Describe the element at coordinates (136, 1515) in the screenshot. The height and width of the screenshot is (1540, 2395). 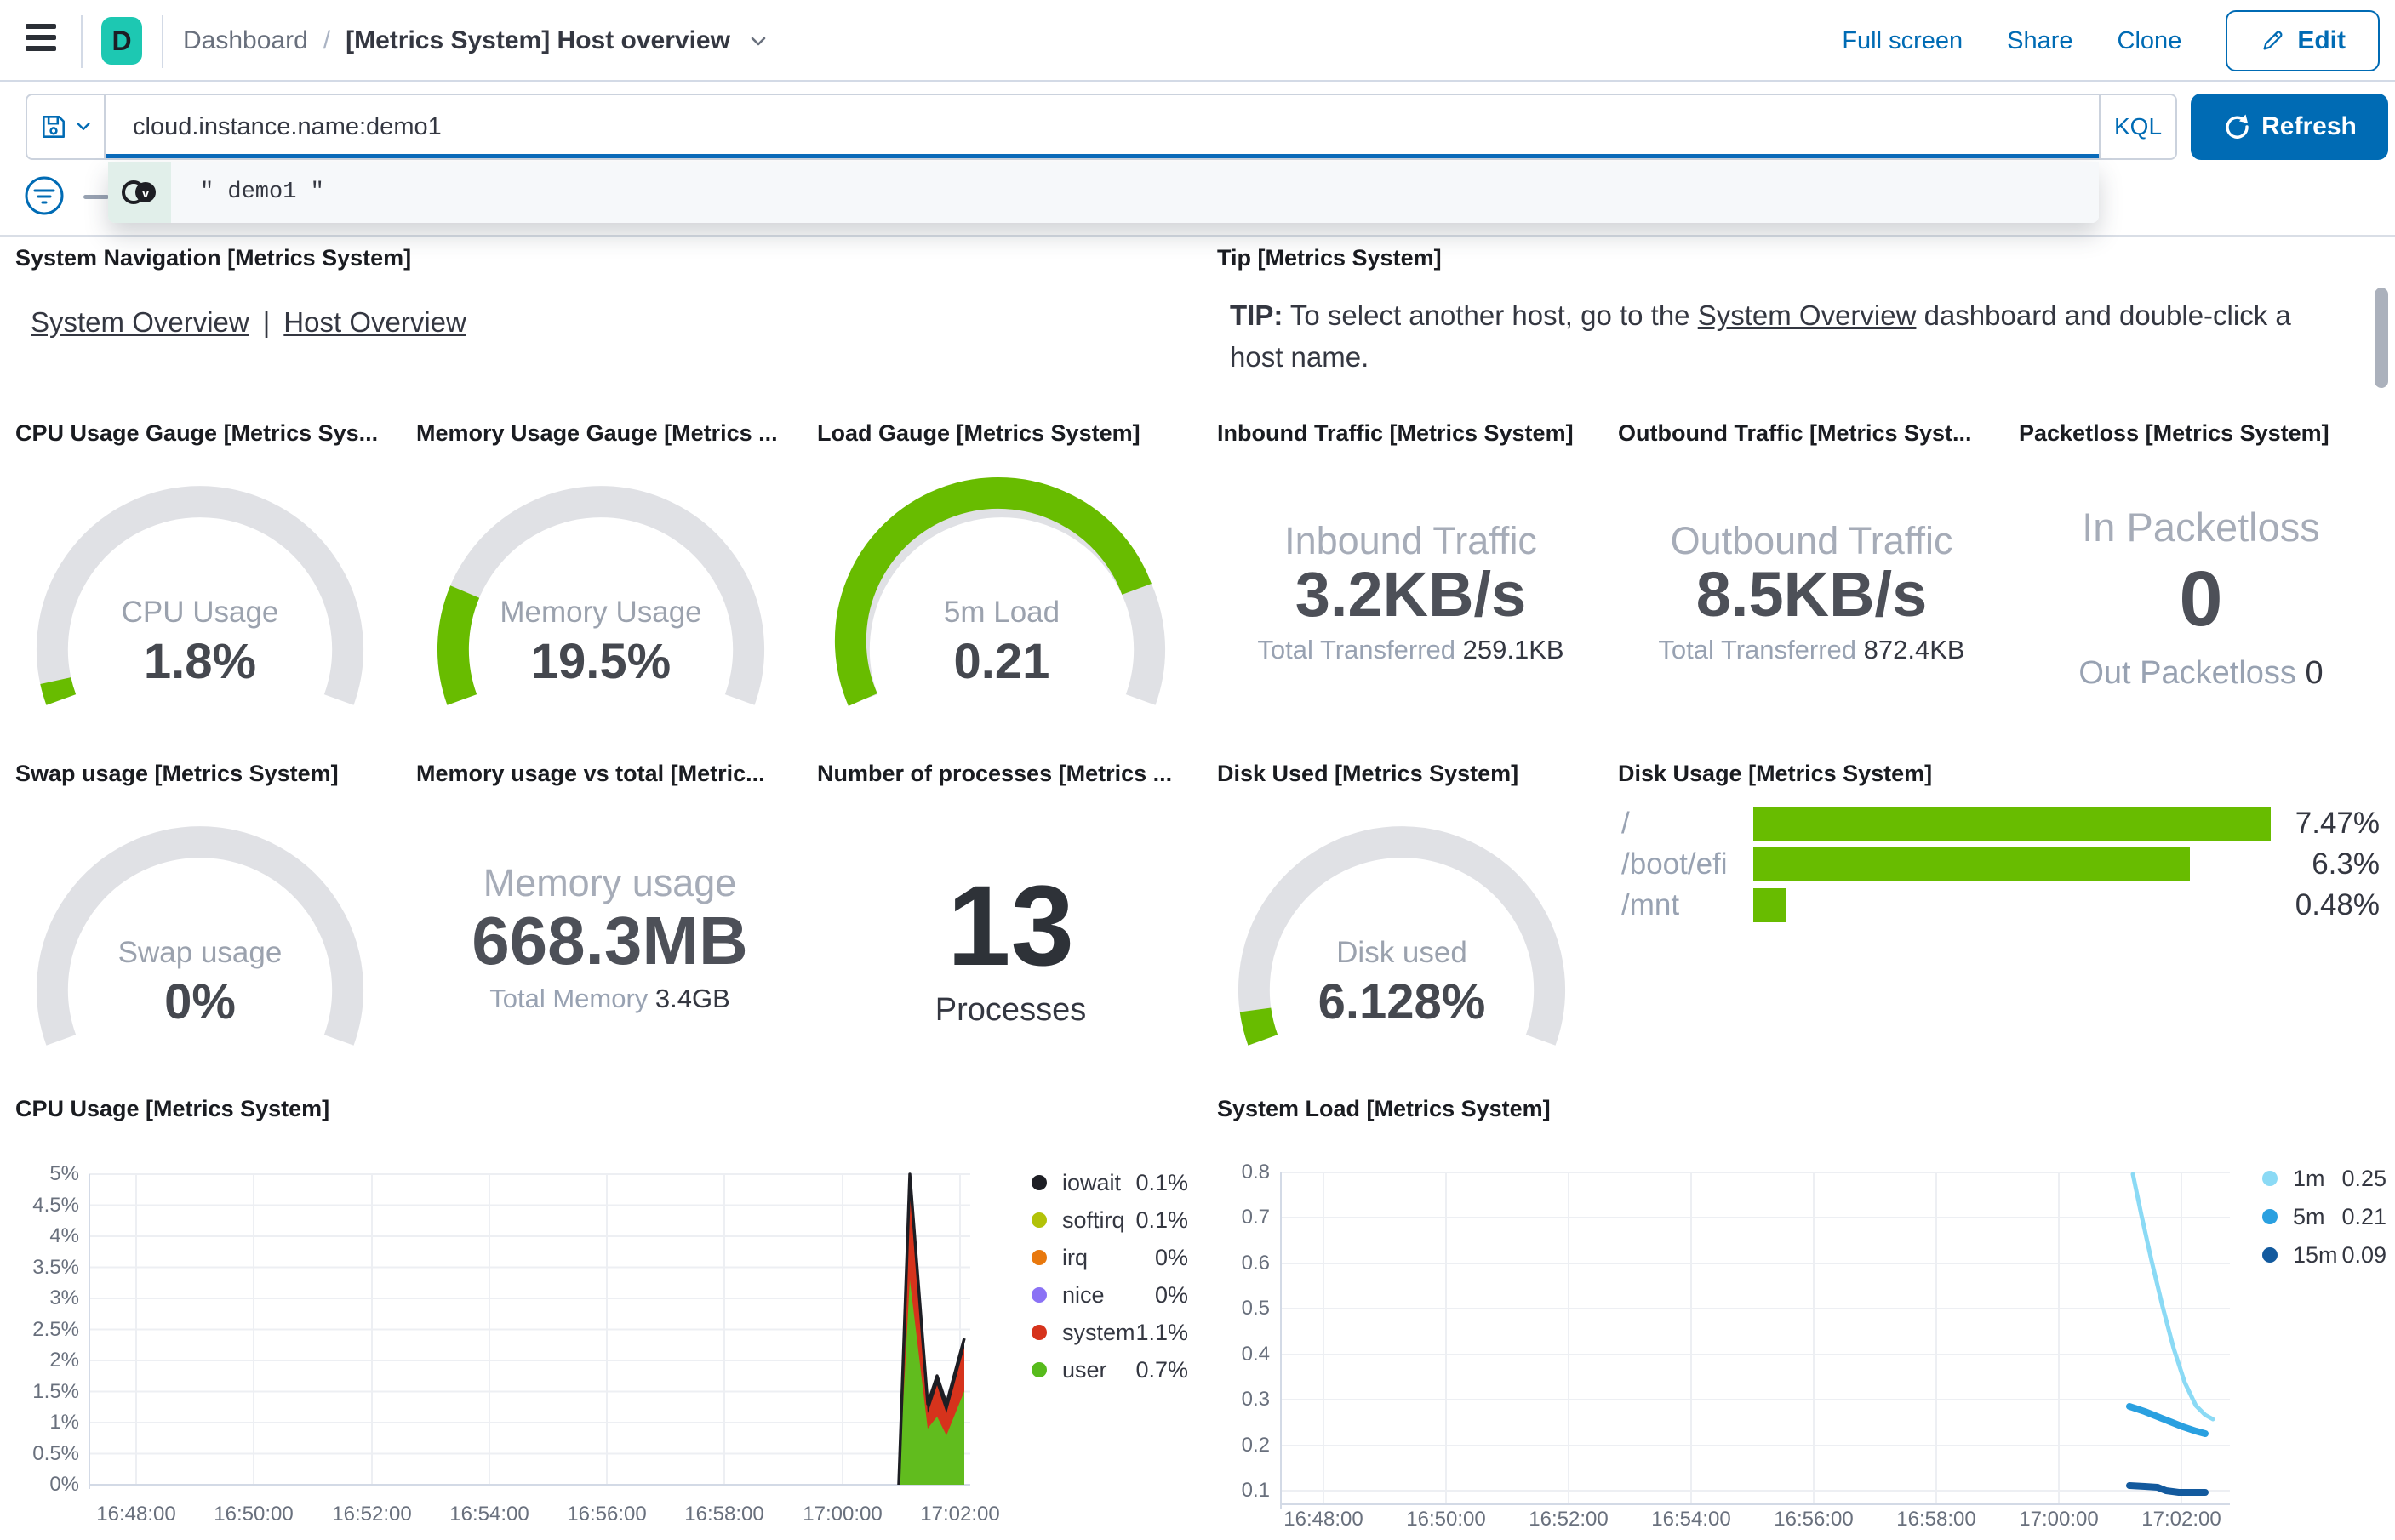
I see `x-axis-tick: 16:48:00` at that location.